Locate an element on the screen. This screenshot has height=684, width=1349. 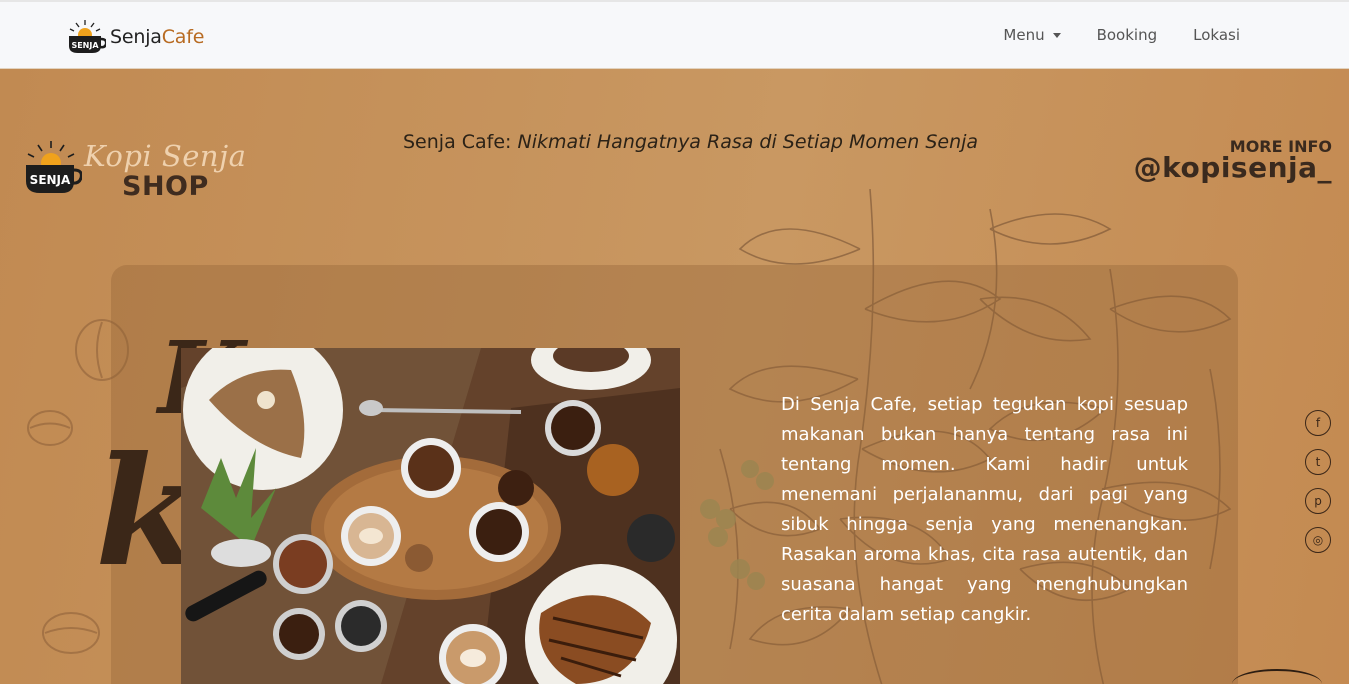
navbar: SENJA SenjaCafe Menu Booking Lokasi is located at coordinates (674, 34).